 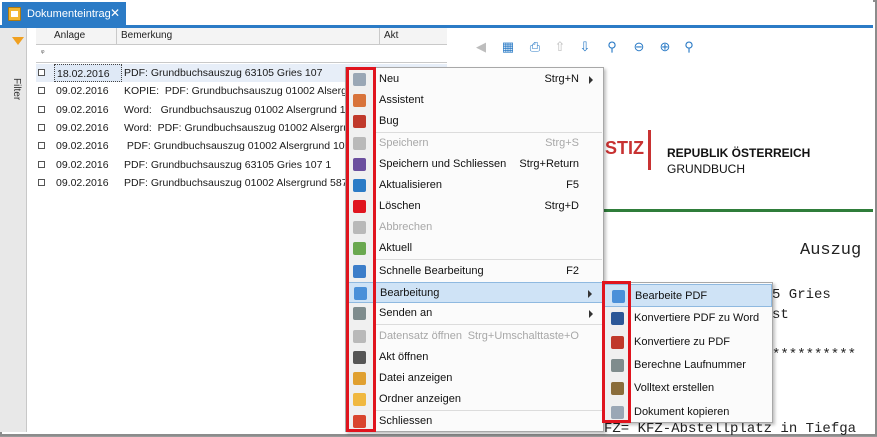 I want to click on menu-item-datensatz-öffnen: Datensatz öffnen Strg+Umschalttaste+O, so click(x=474, y=336).